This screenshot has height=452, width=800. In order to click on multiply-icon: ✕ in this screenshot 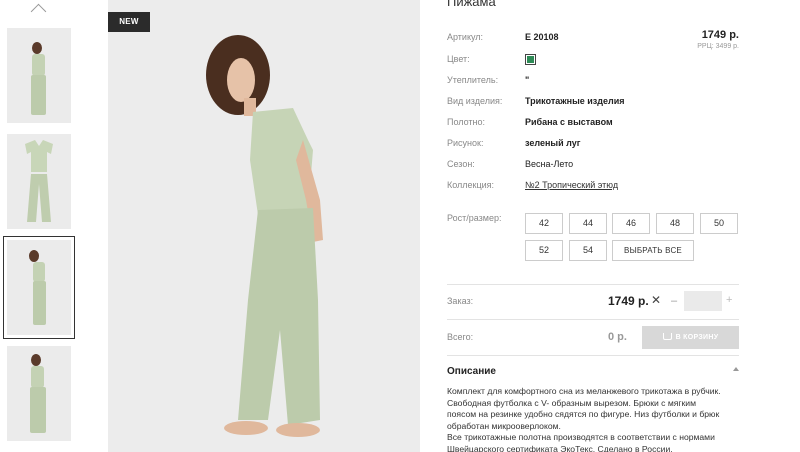, I will do `click(656, 300)`.